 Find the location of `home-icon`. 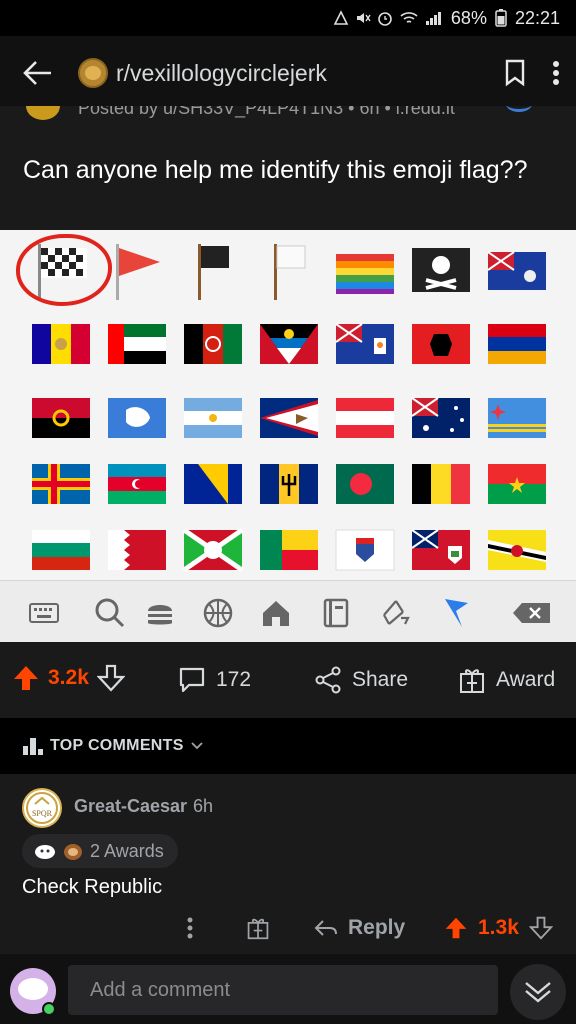

home-icon is located at coordinates (276, 613).